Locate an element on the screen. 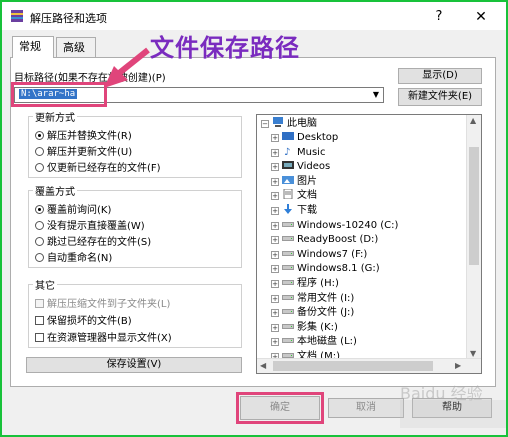 The height and width of the screenshot is (437, 508). update-mode-group: 更新方式 解压并替换文件(R) 解压并更新文件(U) 仅更新已经存在的文件(F) is located at coordinates (135, 143).